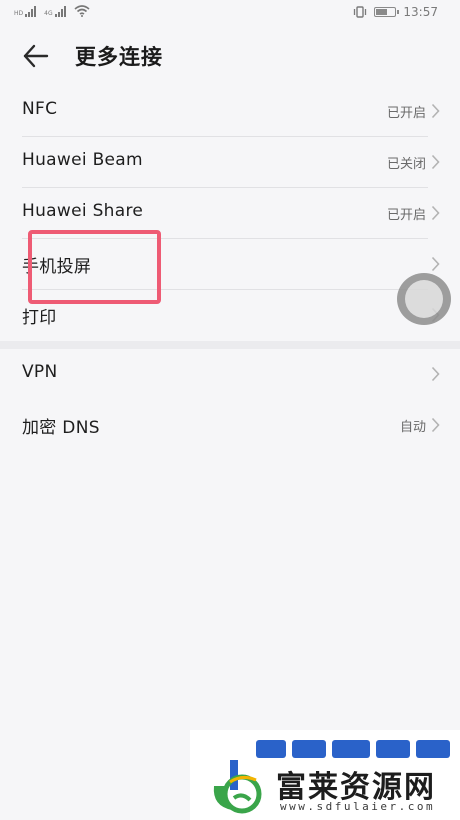 The height and width of the screenshot is (820, 460). Describe the element at coordinates (25, 11) in the screenshot. I see `sim1-signal-icon: HD` at that location.